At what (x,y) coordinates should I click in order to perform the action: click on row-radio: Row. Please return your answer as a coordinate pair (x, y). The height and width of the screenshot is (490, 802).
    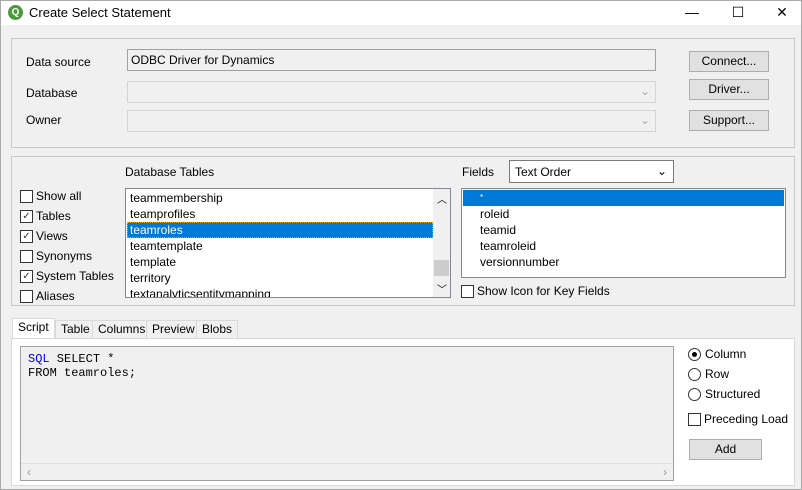
    Looking at the image, I should click on (708, 374).